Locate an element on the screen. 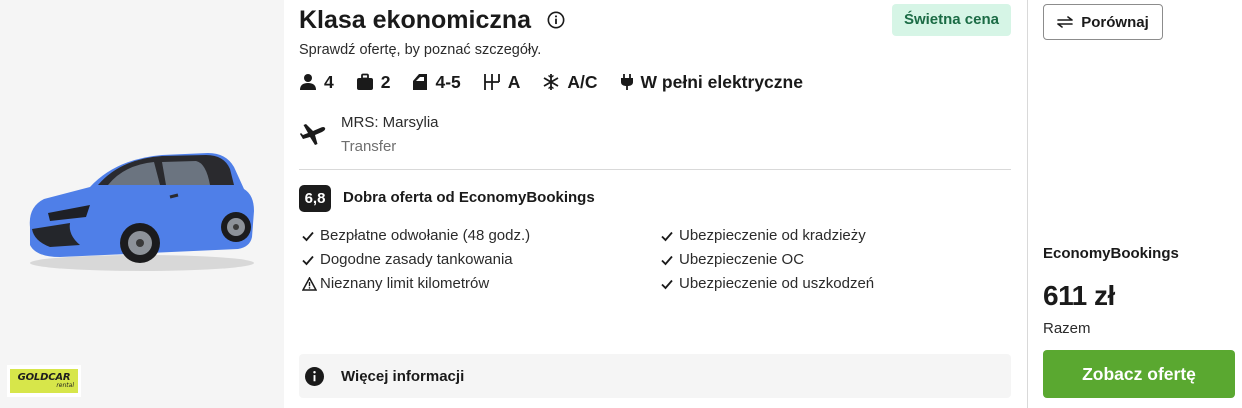 The width and height of the screenshot is (1242, 408). snowflake-icon is located at coordinates (551, 82).